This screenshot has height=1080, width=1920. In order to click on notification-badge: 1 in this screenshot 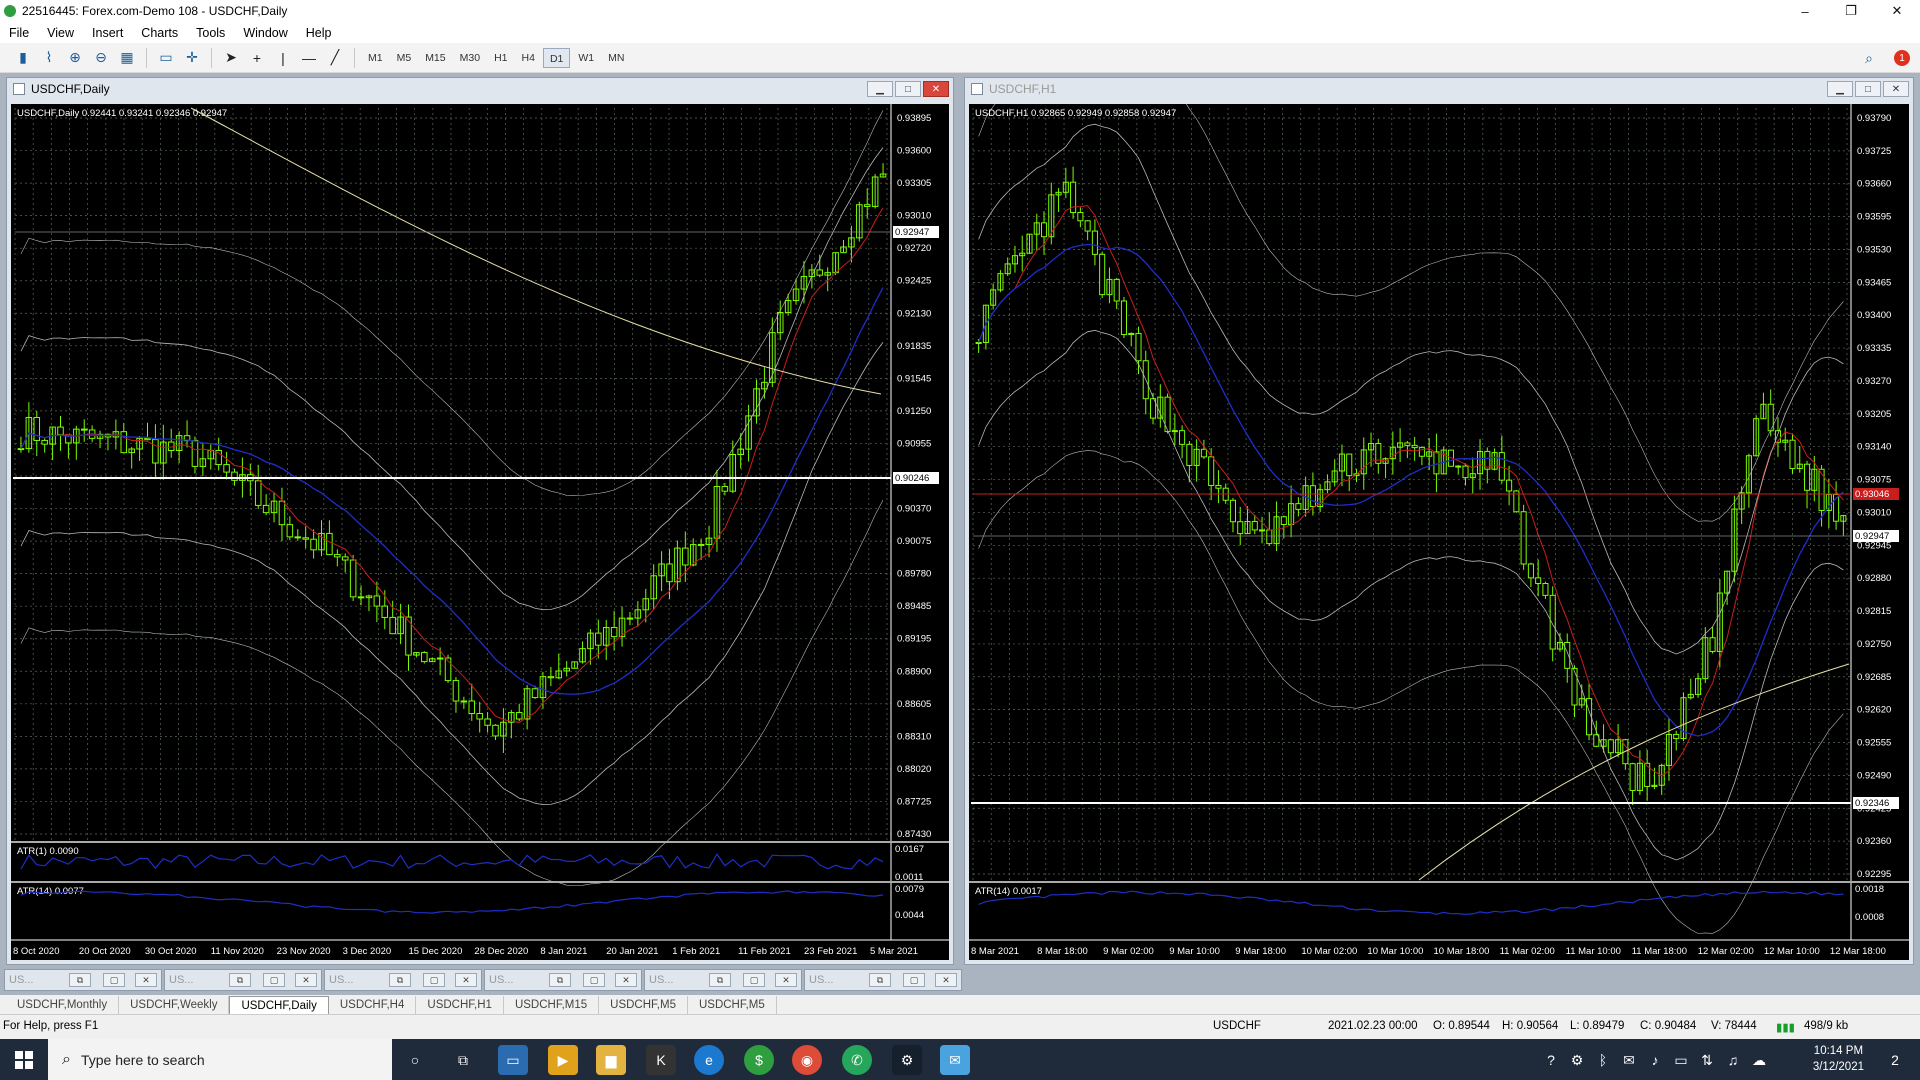, I will do `click(1902, 58)`.